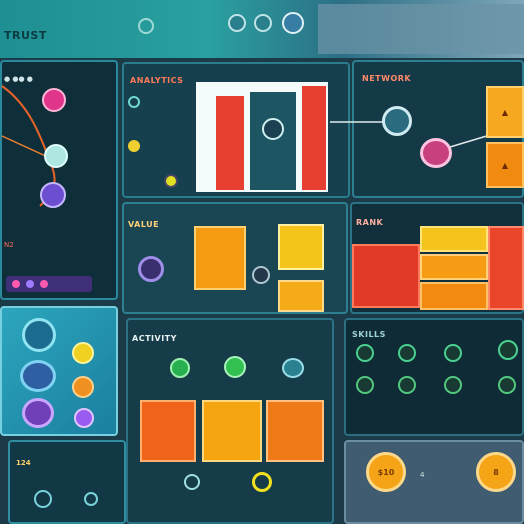 Image resolution: width=524 pixels, height=524 pixels. I want to click on profile-icon, so click(237, 23).